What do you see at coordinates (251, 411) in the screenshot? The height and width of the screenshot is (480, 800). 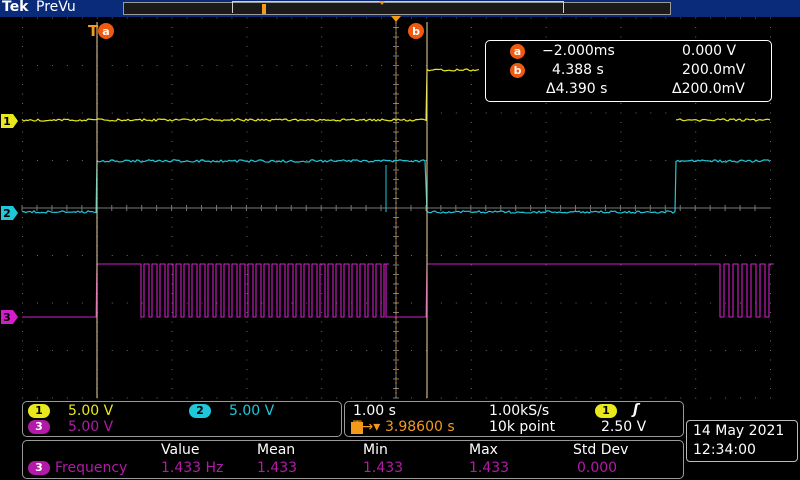 I see `channel-2-scale: 5.00 V` at bounding box center [251, 411].